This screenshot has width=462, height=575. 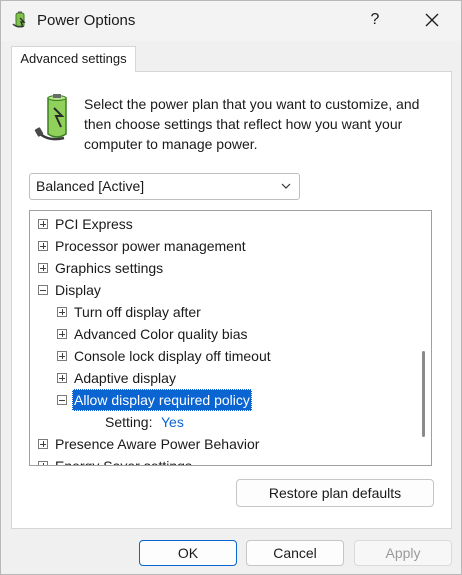 I want to click on tree-item-label: Advanced Color quality bias, so click(x=161, y=334).